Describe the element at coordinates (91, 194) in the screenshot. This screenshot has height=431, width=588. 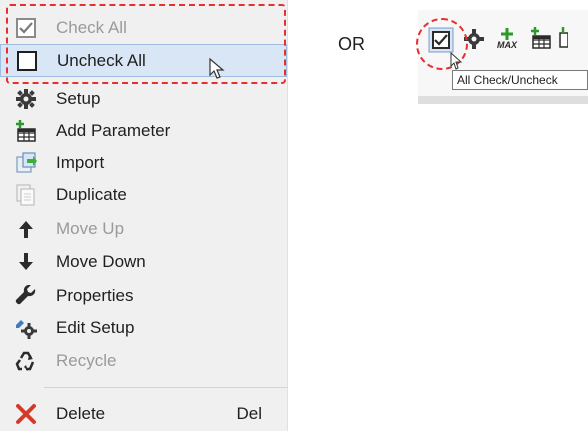
I see `menu-item-label: Duplicate` at that location.